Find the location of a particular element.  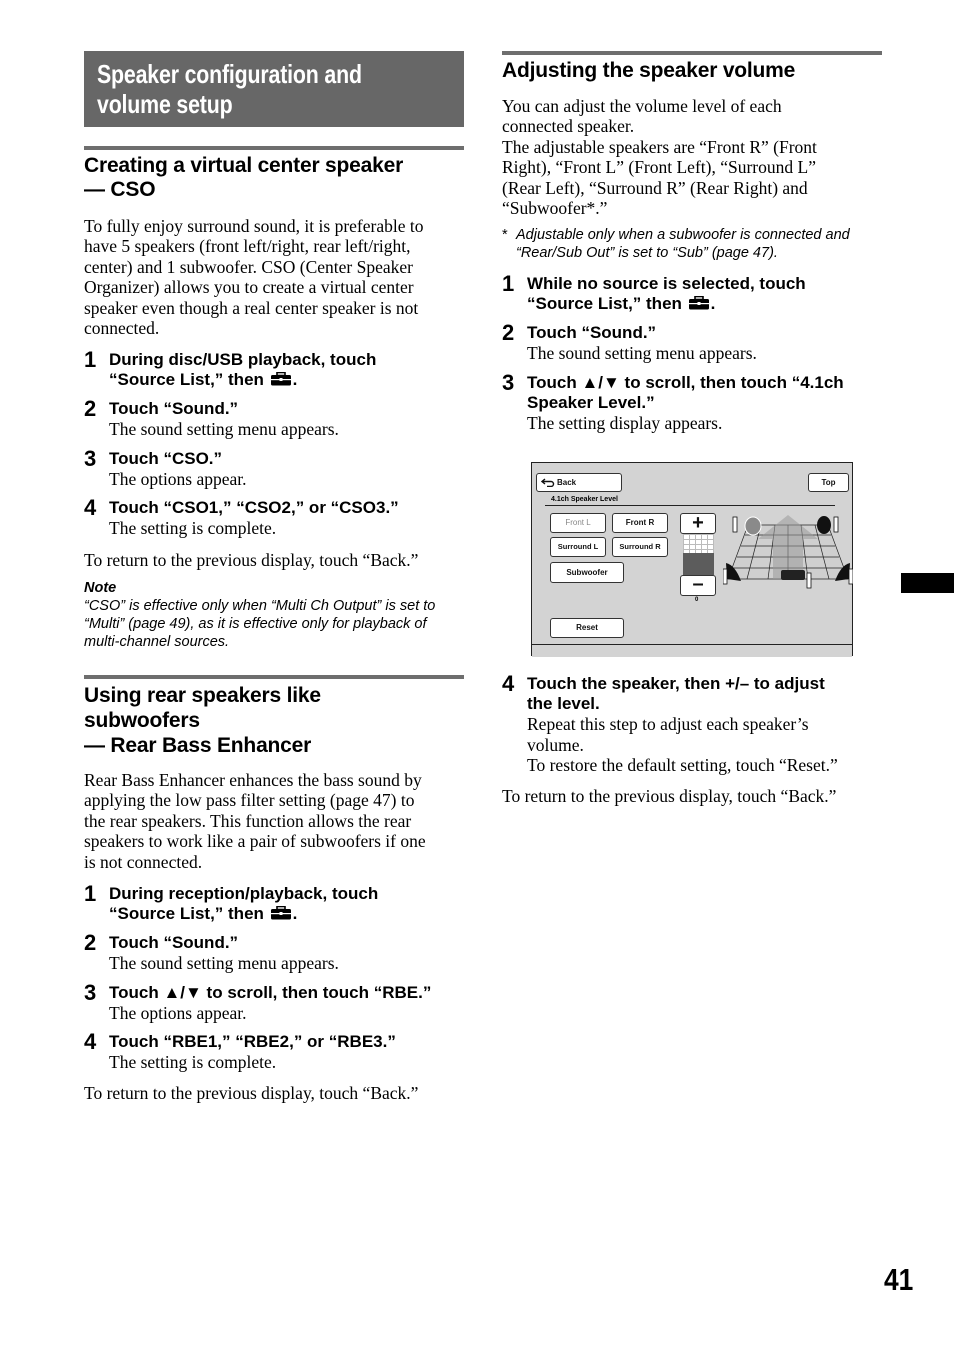

heading-line: Creating a virtual center speaker is located at coordinates (244, 165).